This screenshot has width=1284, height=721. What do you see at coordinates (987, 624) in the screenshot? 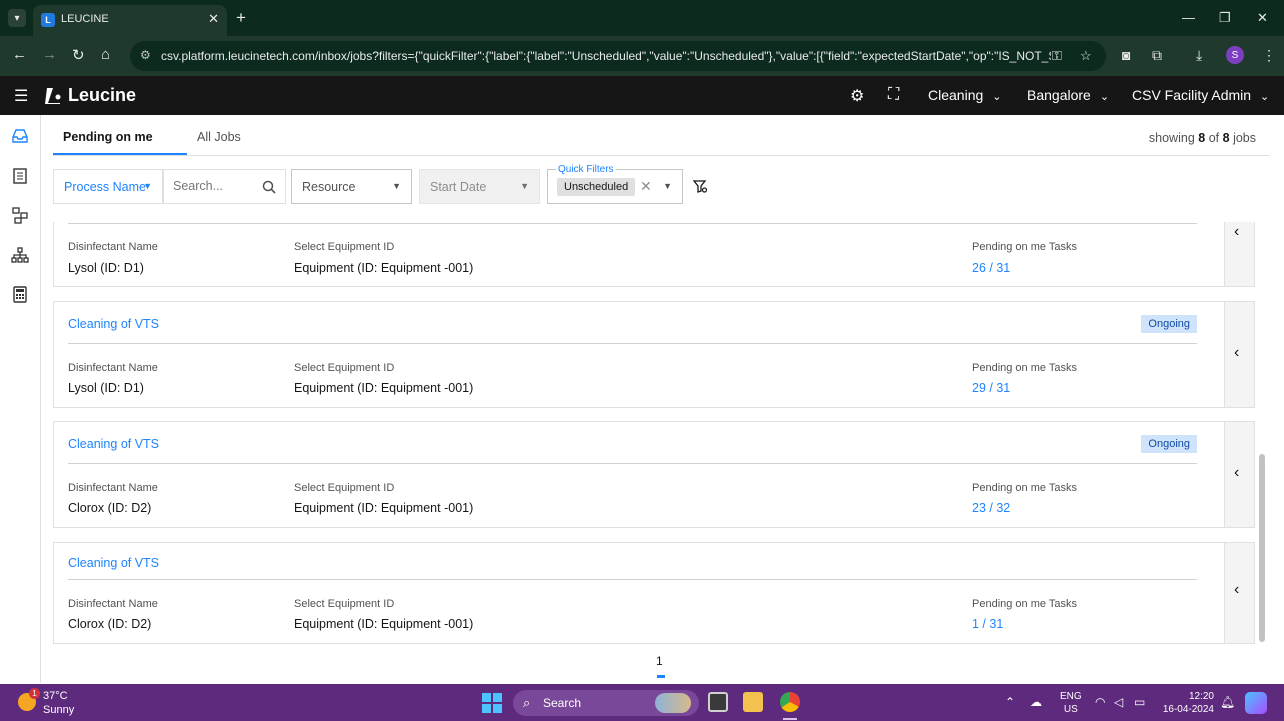
I see `pending-tasks-value: 1 / 31` at bounding box center [987, 624].